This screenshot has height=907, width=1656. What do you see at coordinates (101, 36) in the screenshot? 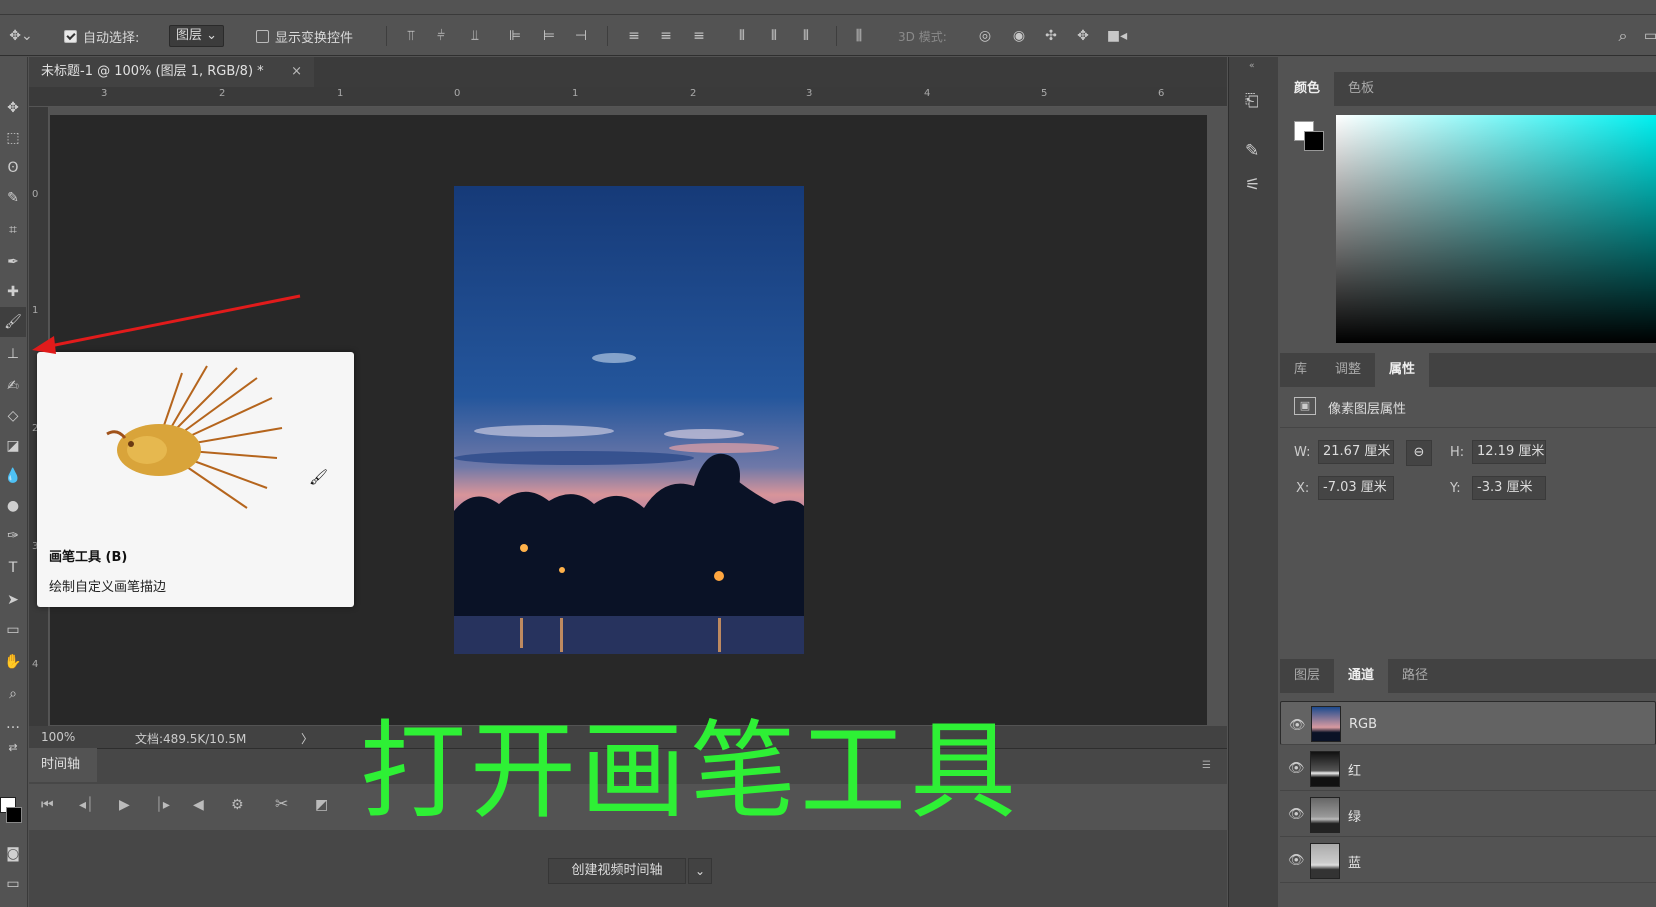
I see `auto-select-checkbox: 自动选择:` at bounding box center [101, 36].